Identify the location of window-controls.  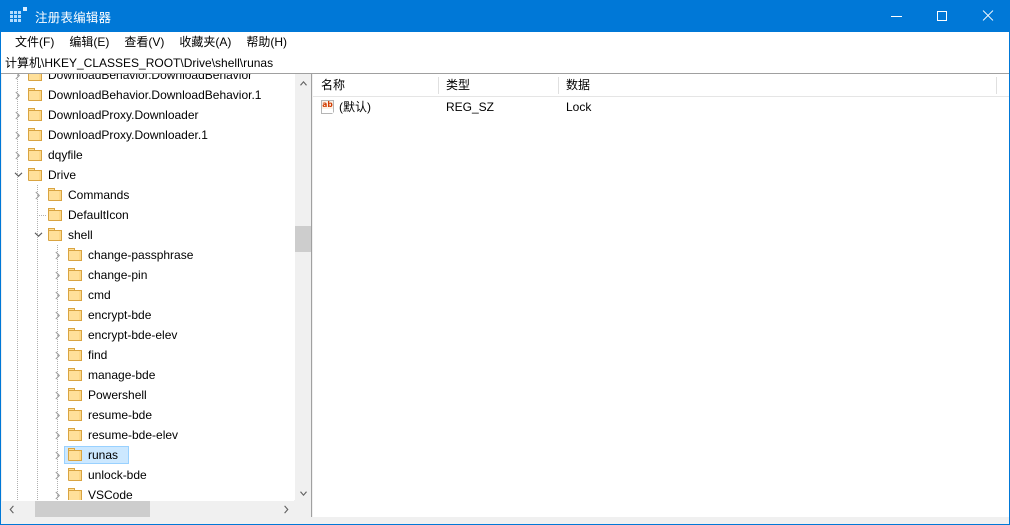
(941, 16).